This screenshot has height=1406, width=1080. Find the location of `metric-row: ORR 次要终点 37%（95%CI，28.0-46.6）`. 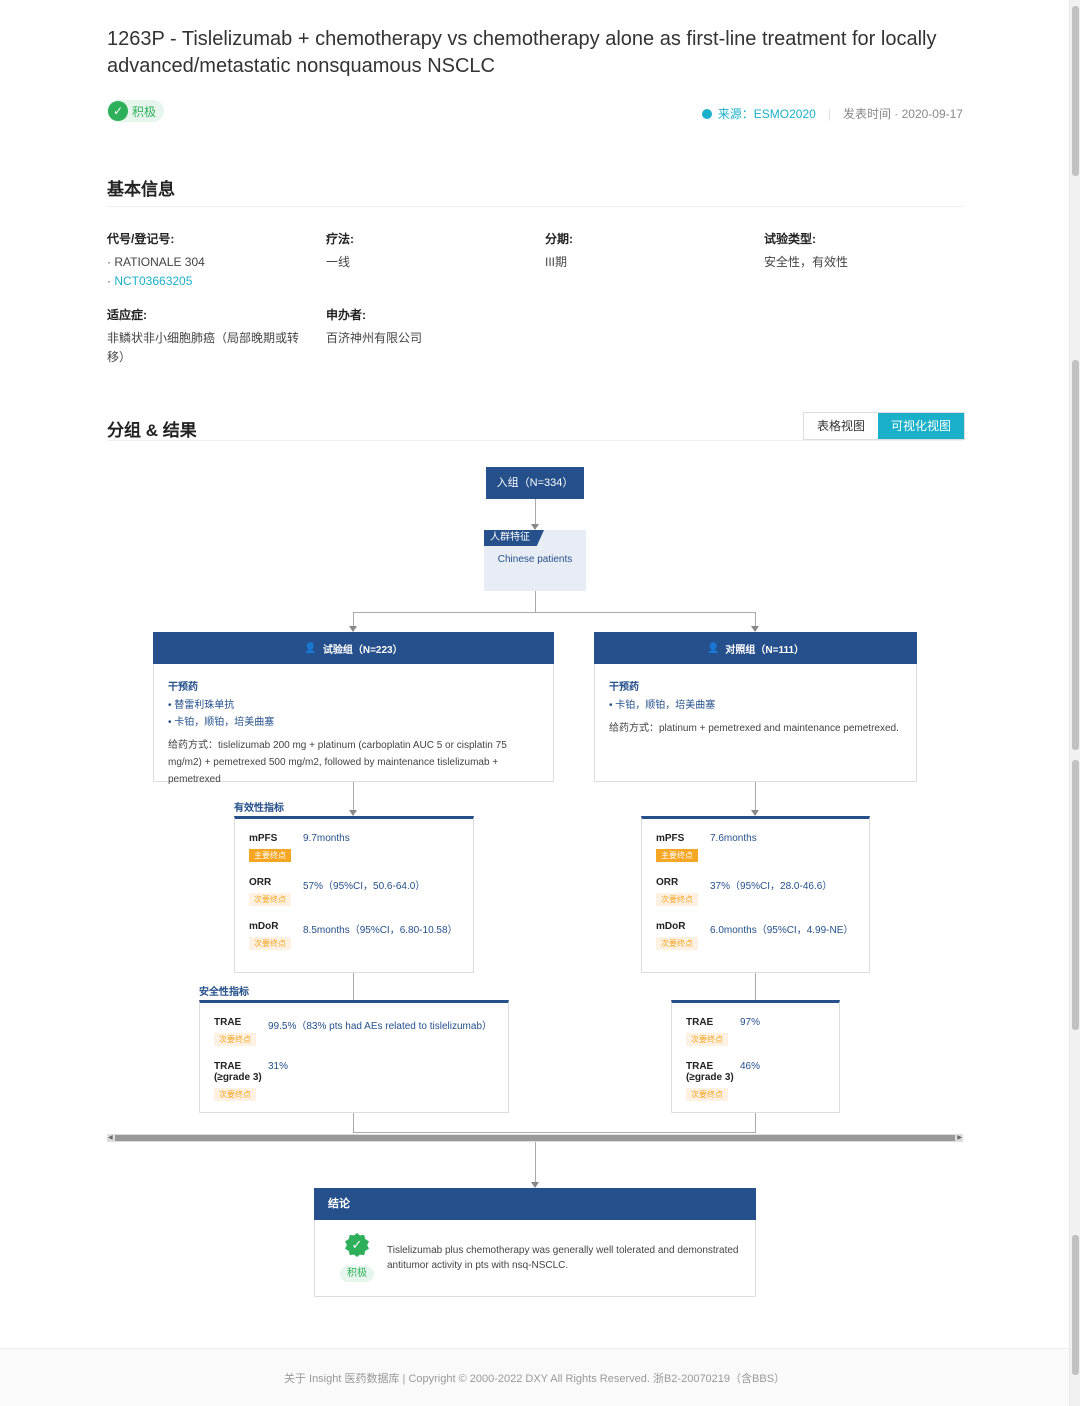

metric-row: ORR 次要终点 37%（95%CI，28.0-46.6） is located at coordinates (755, 892).